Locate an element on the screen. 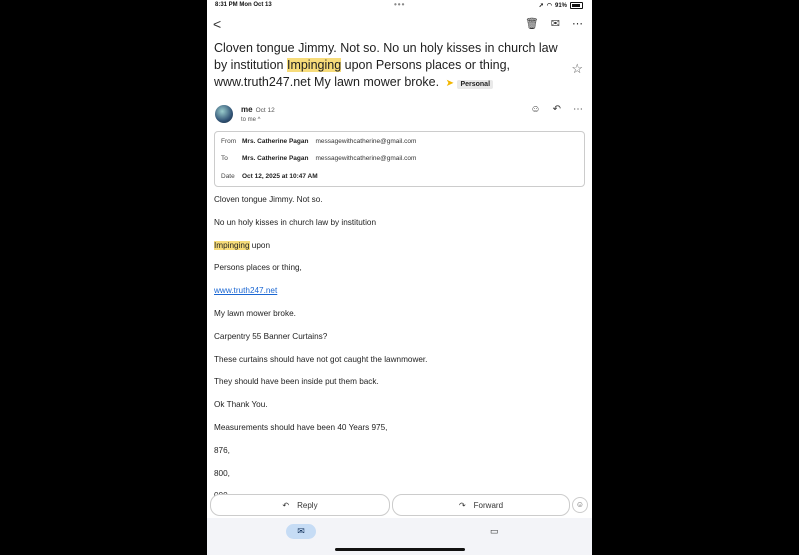 This screenshot has height=555, width=799. top-actions: 🗑 ✉ ⋯ is located at coordinates (554, 23).